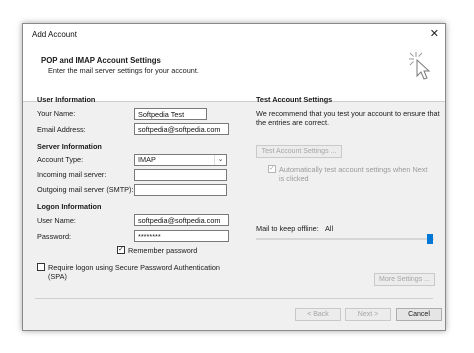  What do you see at coordinates (57, 276) in the screenshot?
I see `spa-label-line2: (SPA)` at bounding box center [57, 276].